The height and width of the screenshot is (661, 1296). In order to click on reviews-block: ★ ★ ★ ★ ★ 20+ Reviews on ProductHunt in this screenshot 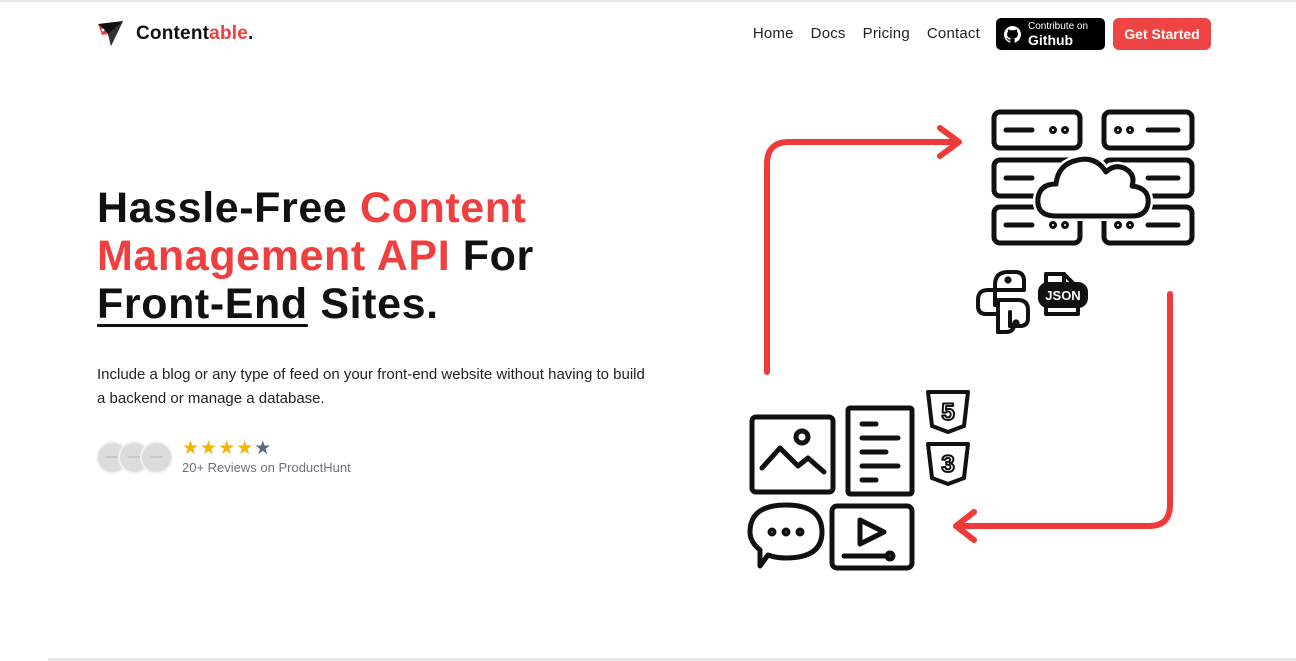, I will do `click(223, 456)`.